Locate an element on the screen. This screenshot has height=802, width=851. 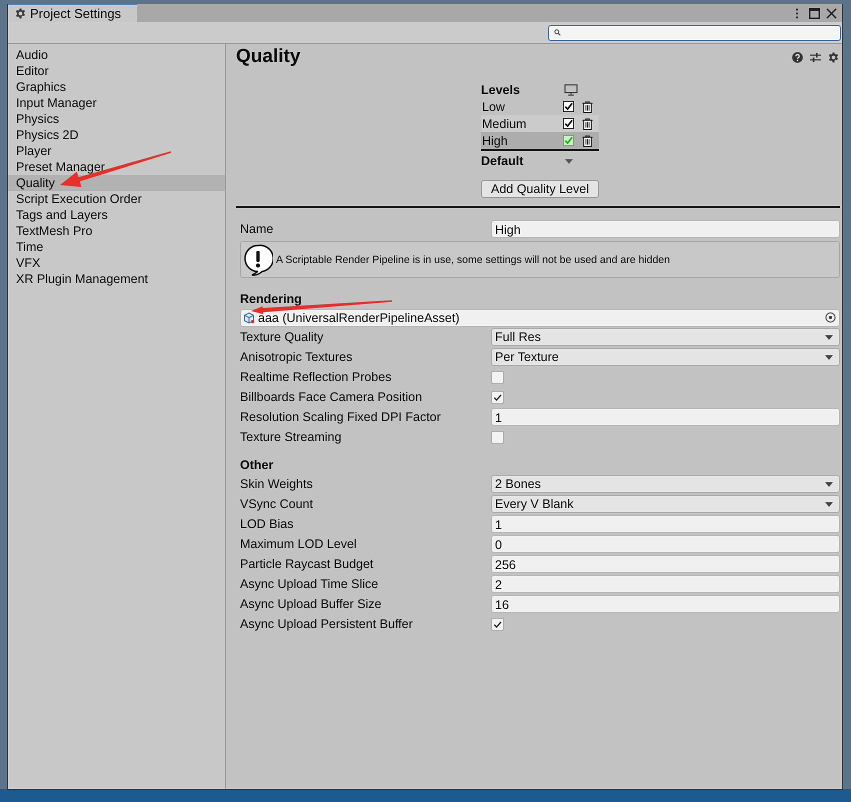
gear-icon is located at coordinates (20, 13).